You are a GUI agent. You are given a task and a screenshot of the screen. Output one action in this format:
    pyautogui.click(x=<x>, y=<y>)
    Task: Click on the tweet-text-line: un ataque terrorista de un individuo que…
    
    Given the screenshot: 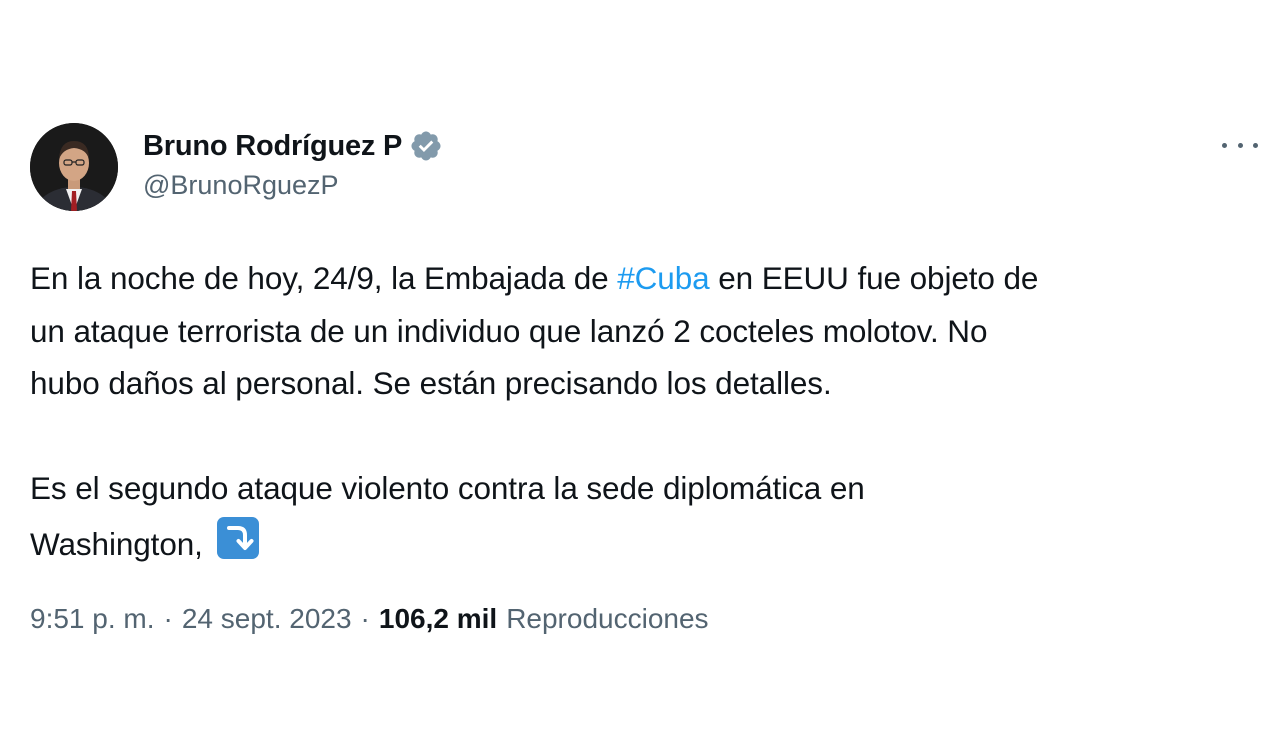 What is the action you would take?
    pyautogui.click(x=509, y=330)
    